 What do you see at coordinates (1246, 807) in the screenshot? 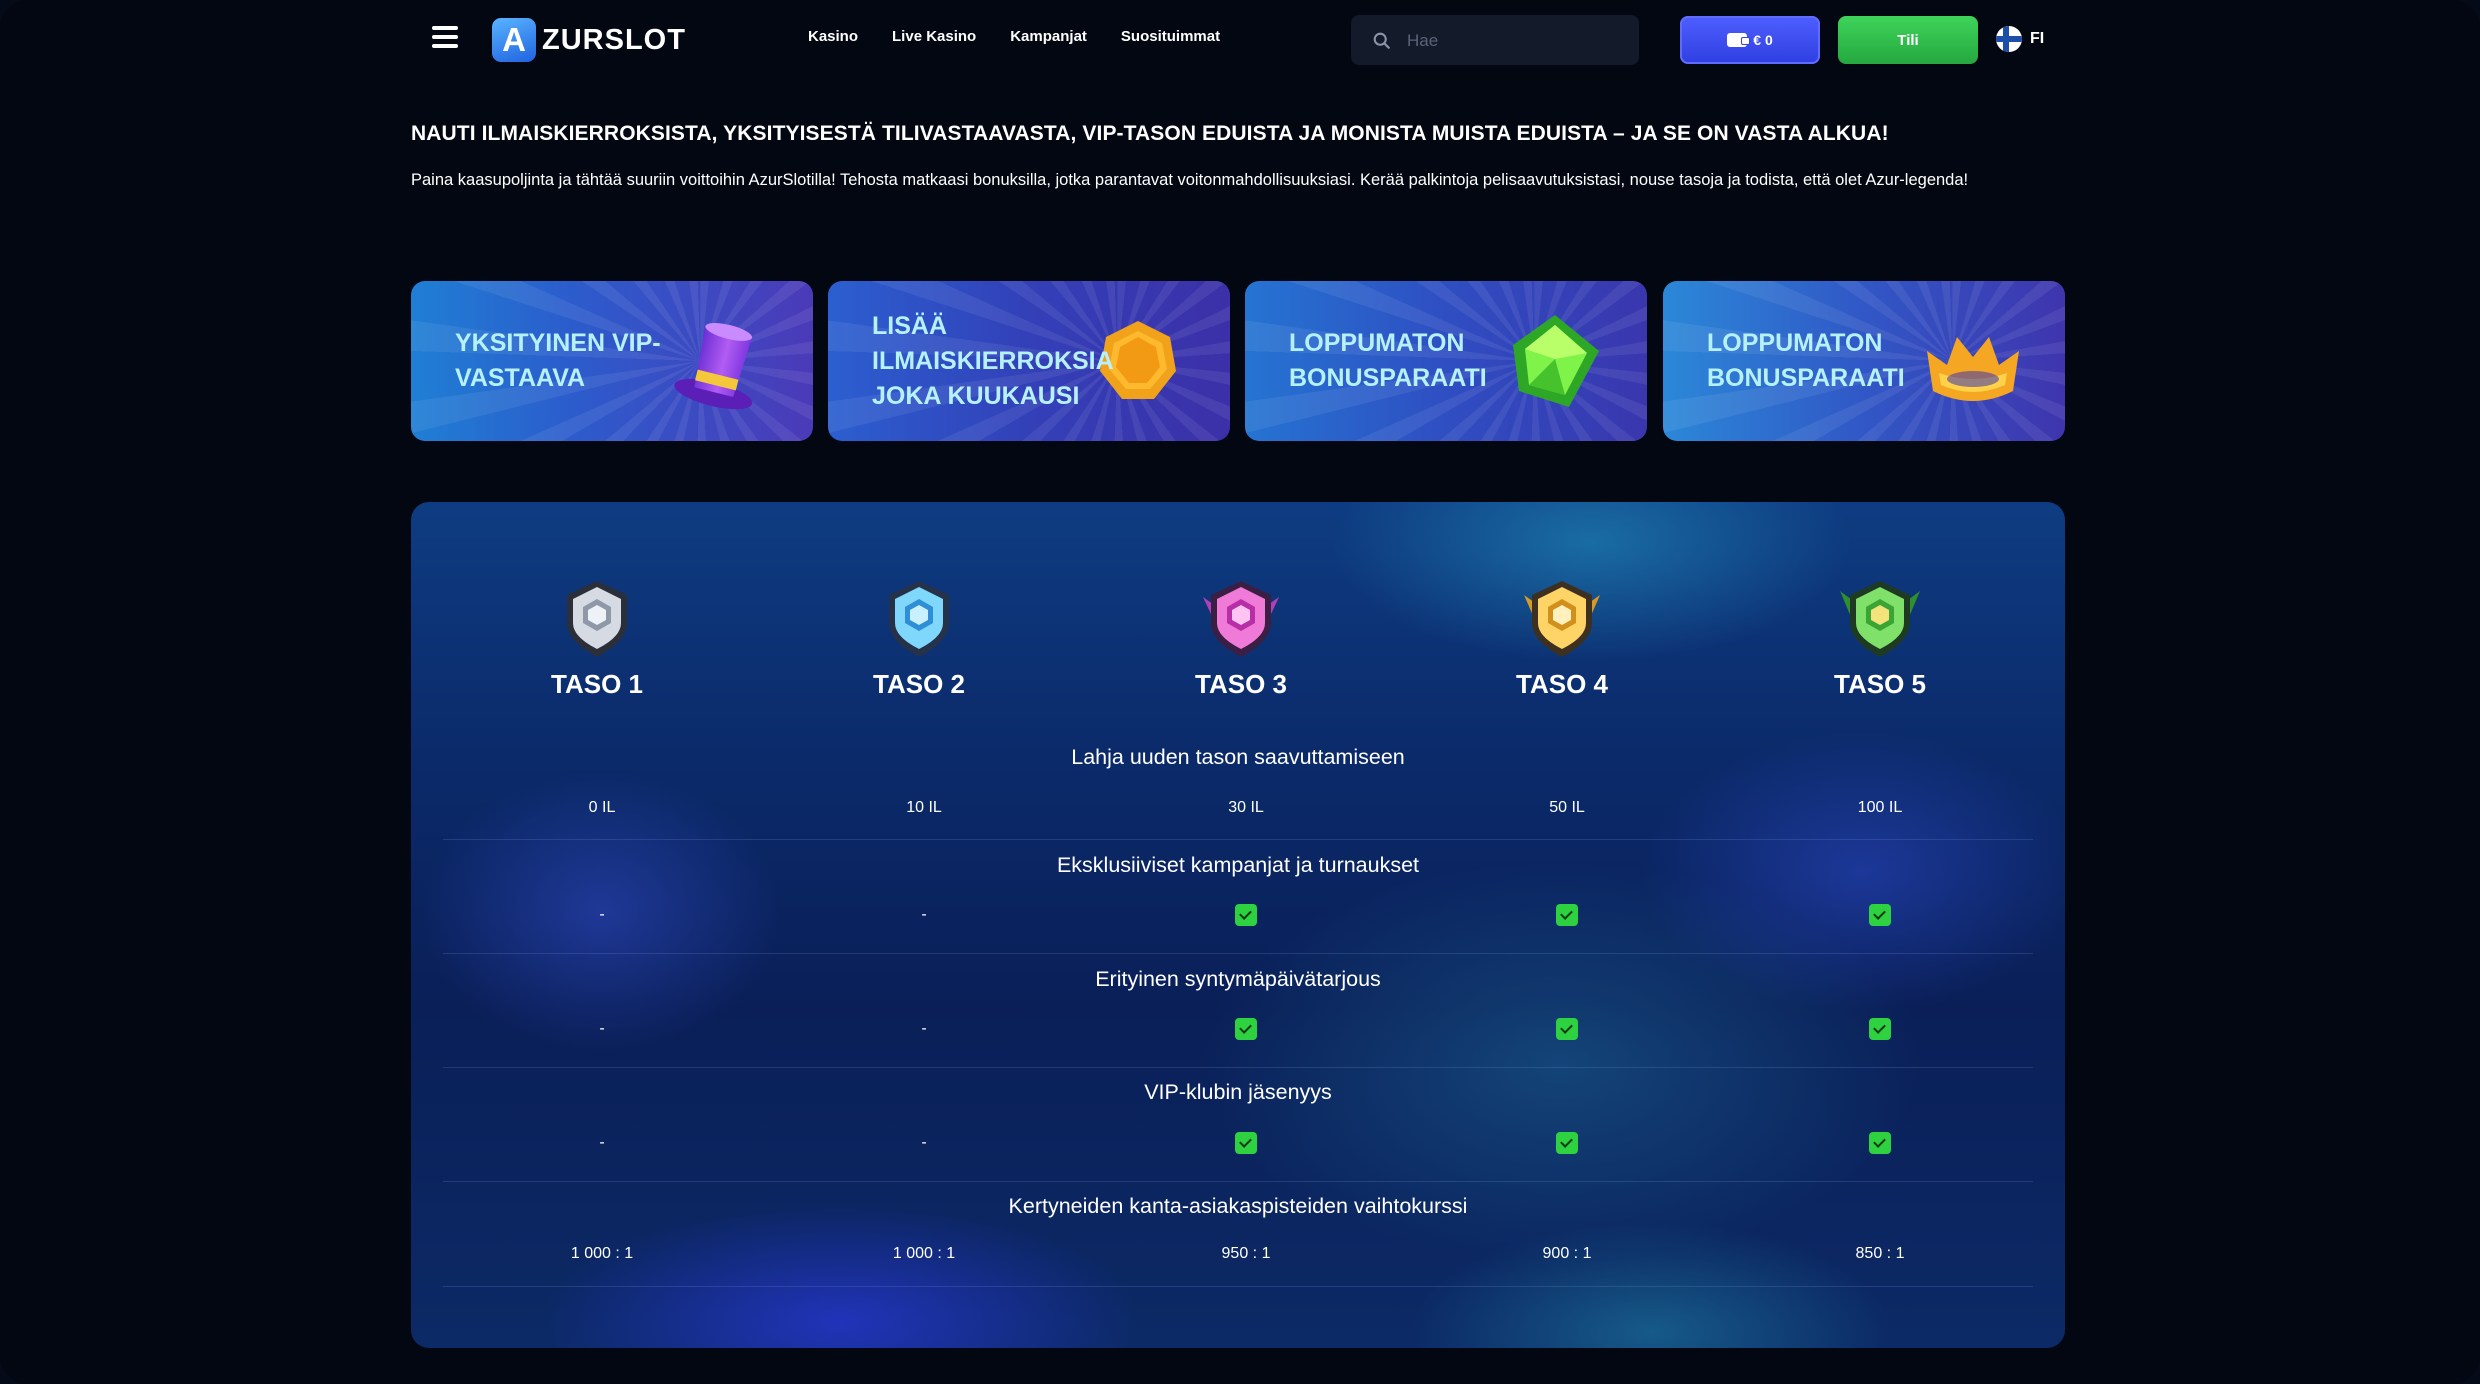
I see `benefit-value: 30 IL` at bounding box center [1246, 807].